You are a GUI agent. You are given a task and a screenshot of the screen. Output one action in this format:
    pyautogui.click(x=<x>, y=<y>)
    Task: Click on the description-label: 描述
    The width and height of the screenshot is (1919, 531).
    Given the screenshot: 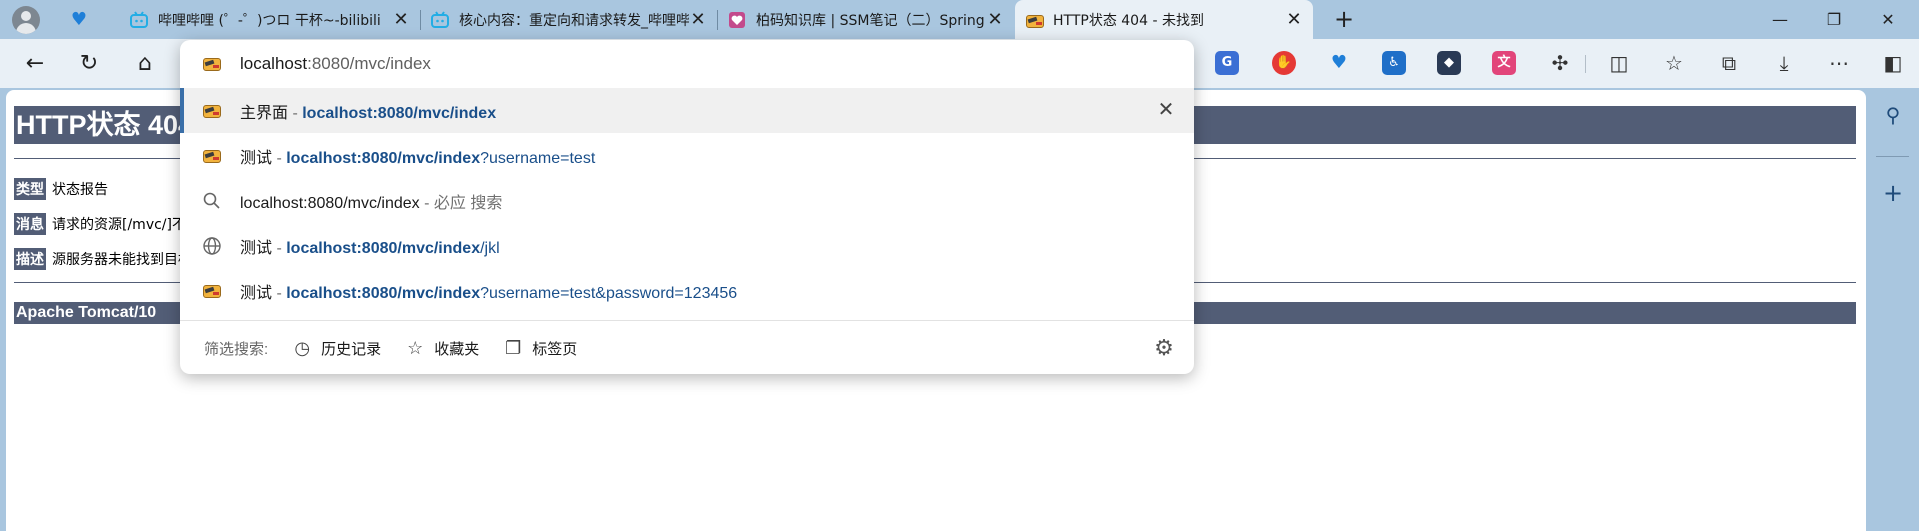 What is the action you would take?
    pyautogui.click(x=30, y=259)
    